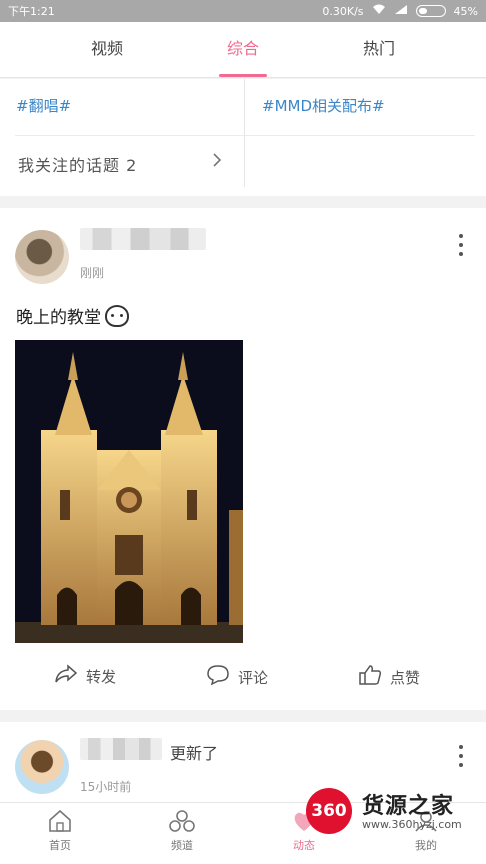 This screenshot has height=864, width=486. I want to click on topic-mmd: #MMD相关配布#, so click(323, 105).